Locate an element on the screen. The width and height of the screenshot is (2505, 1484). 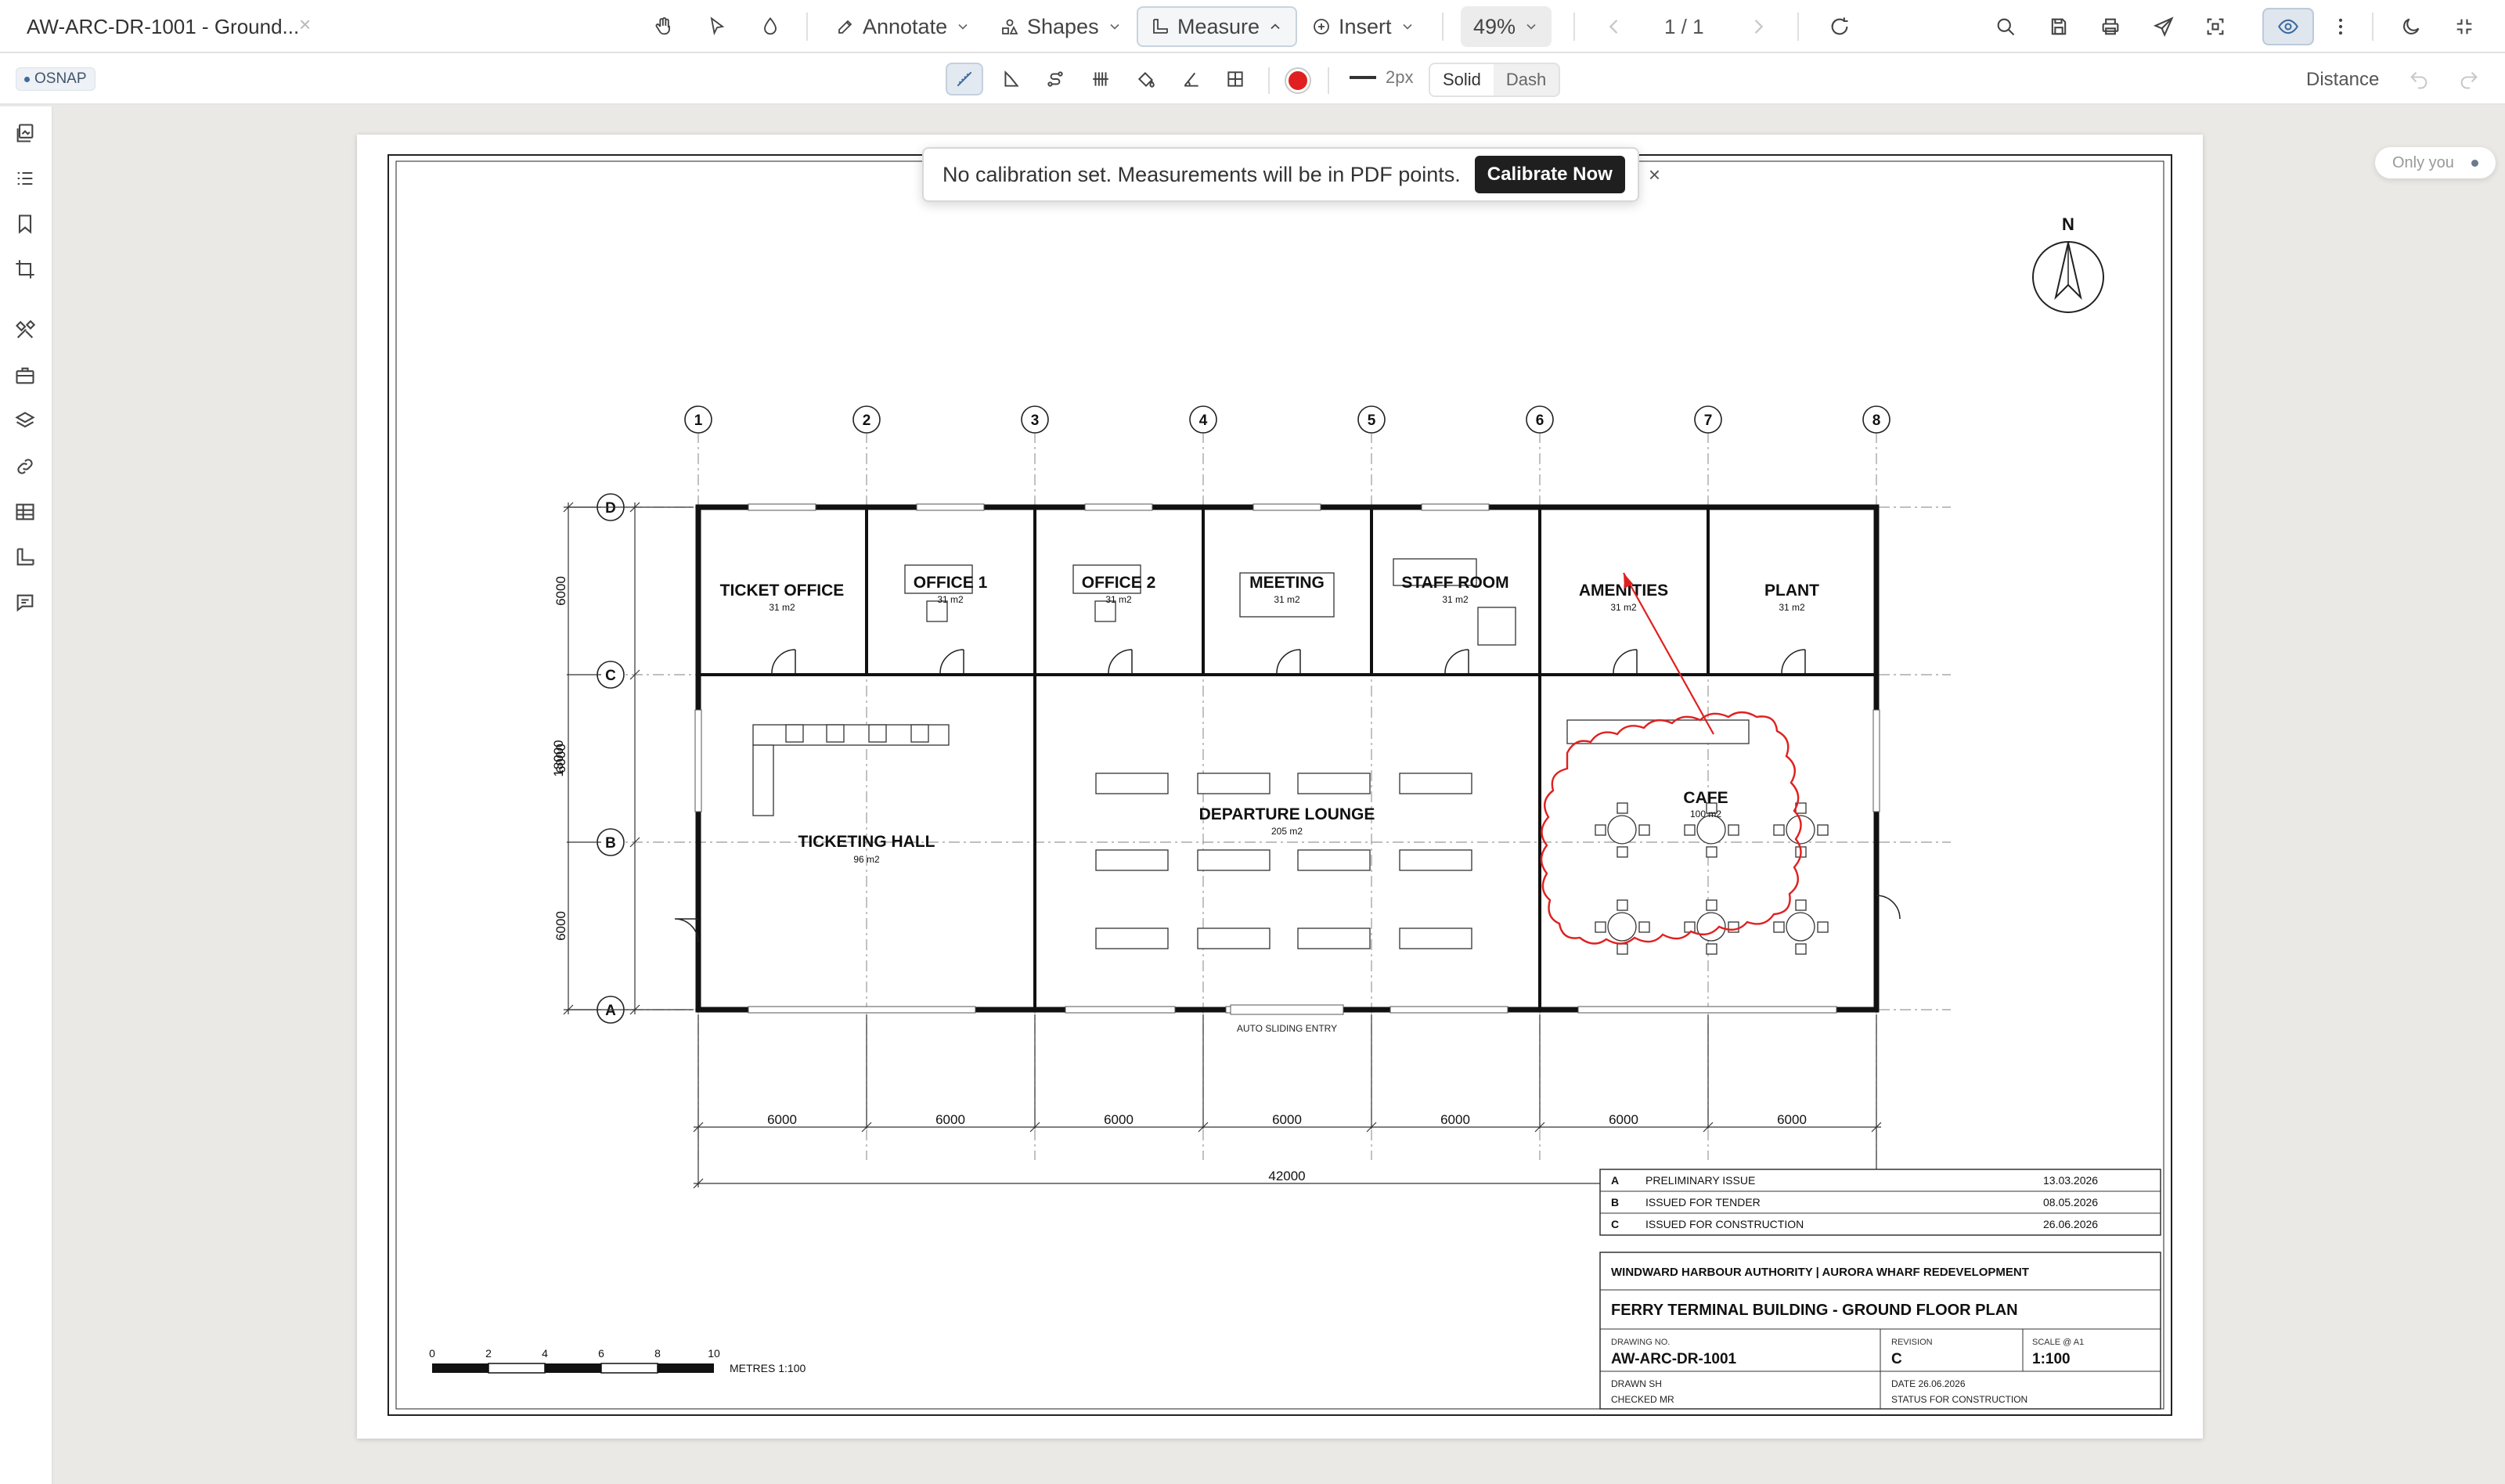
presence-indicator: Only you is located at coordinates (2435, 162).